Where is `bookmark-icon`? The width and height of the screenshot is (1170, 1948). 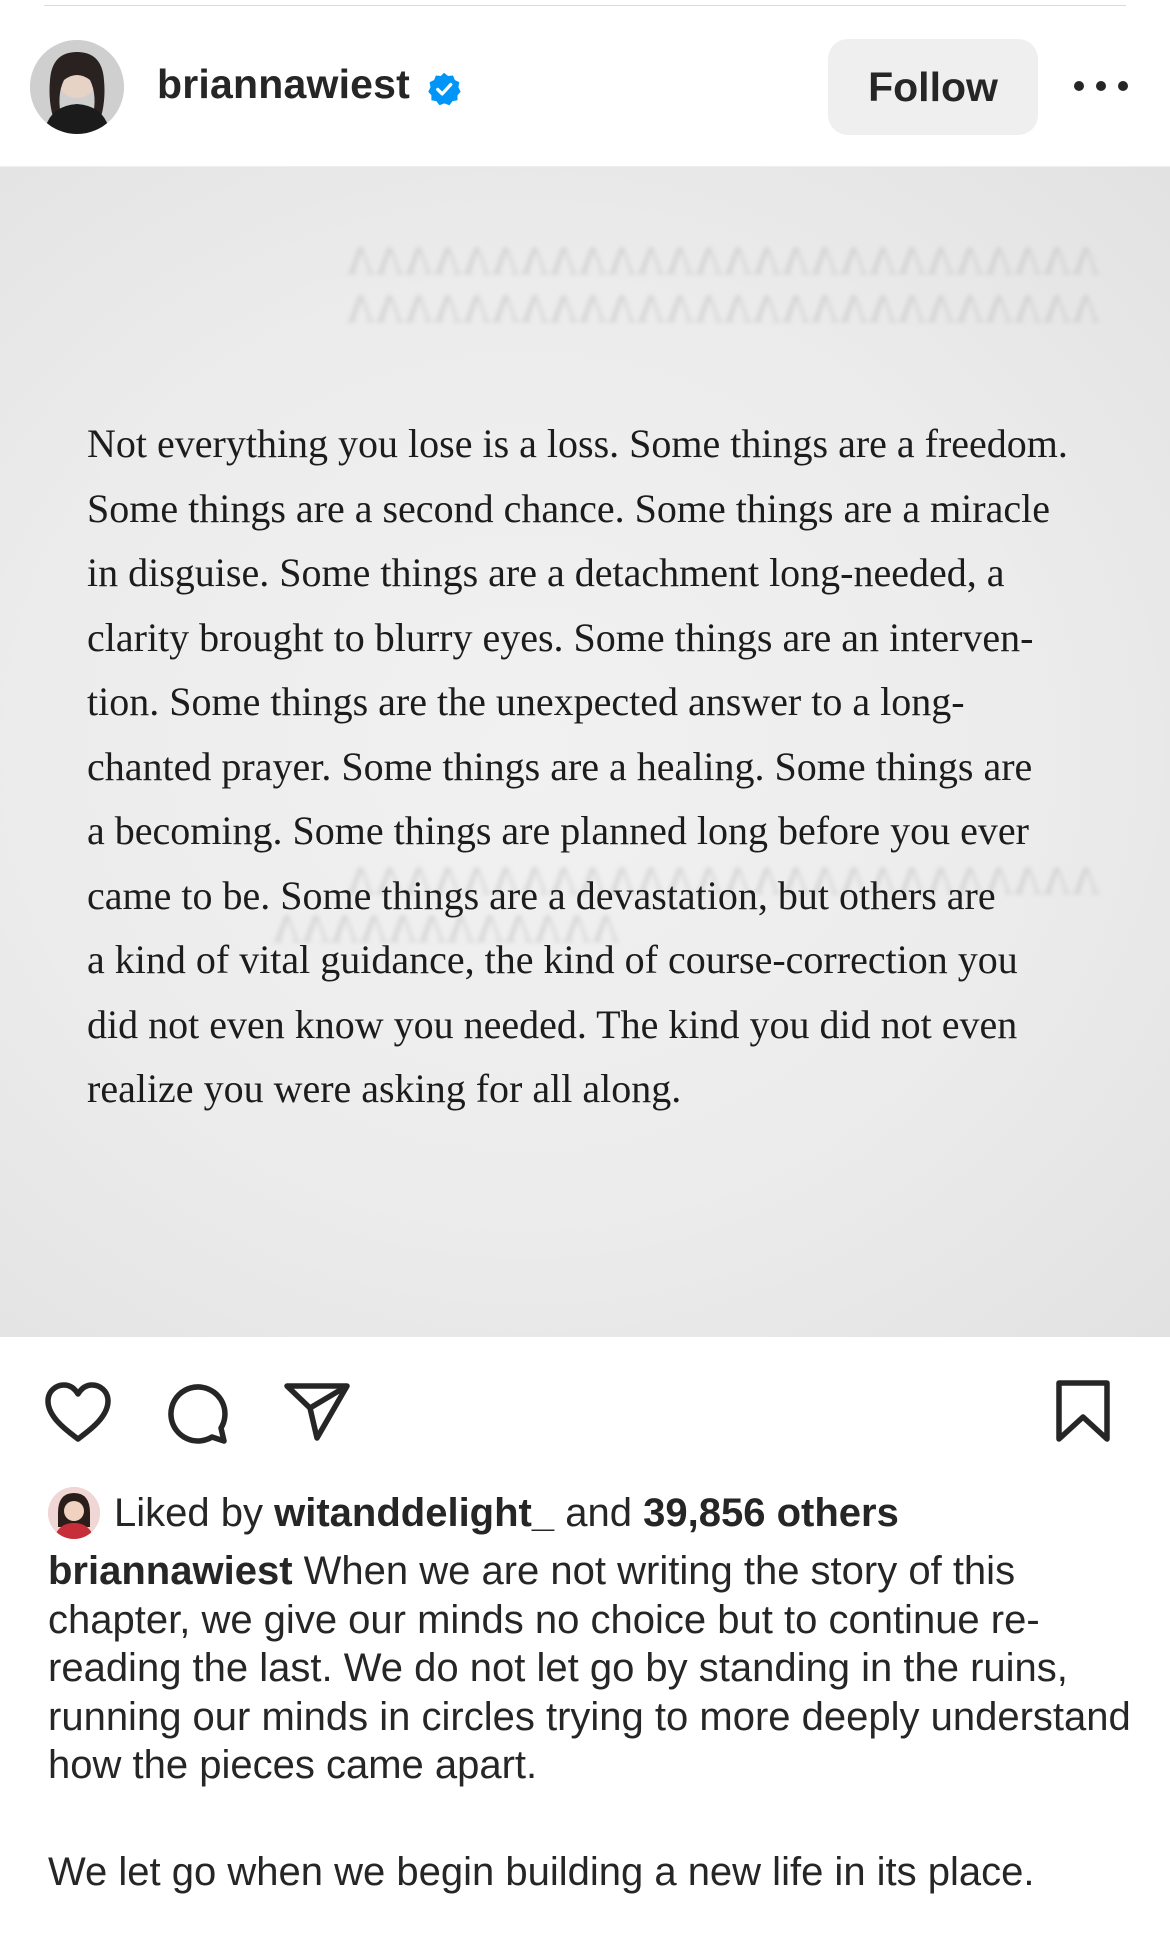
bookmark-icon is located at coordinates (1083, 1411).